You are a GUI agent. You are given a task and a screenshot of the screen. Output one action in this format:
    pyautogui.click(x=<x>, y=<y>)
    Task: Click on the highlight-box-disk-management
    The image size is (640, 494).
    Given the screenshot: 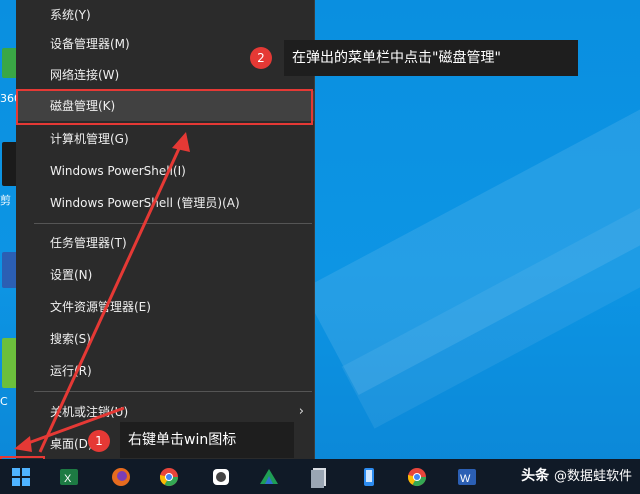 What is the action you would take?
    pyautogui.click(x=164, y=107)
    